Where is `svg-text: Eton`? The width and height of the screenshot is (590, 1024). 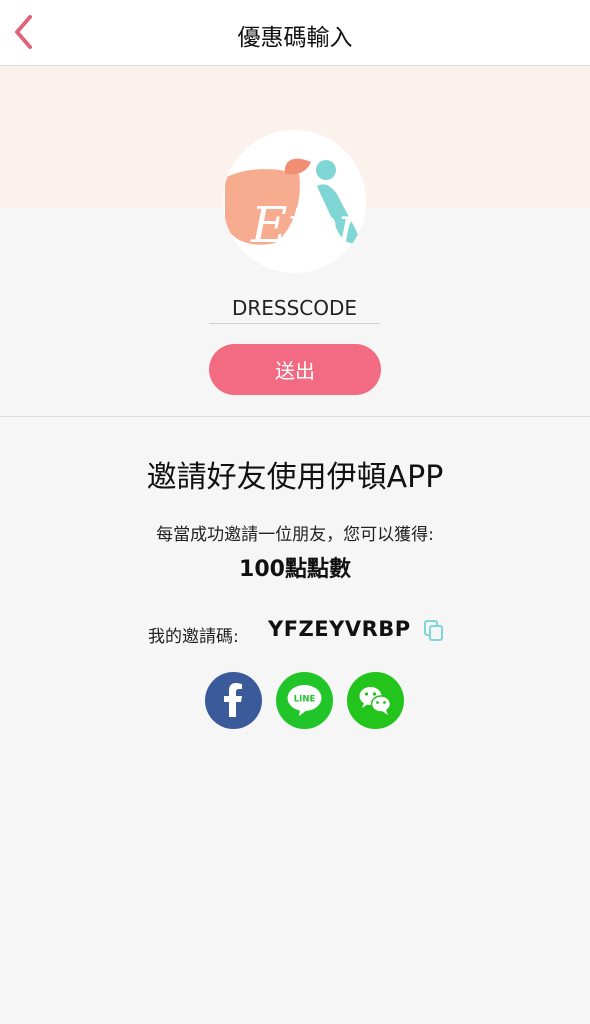
svg-text: Eton is located at coordinates (308, 225).